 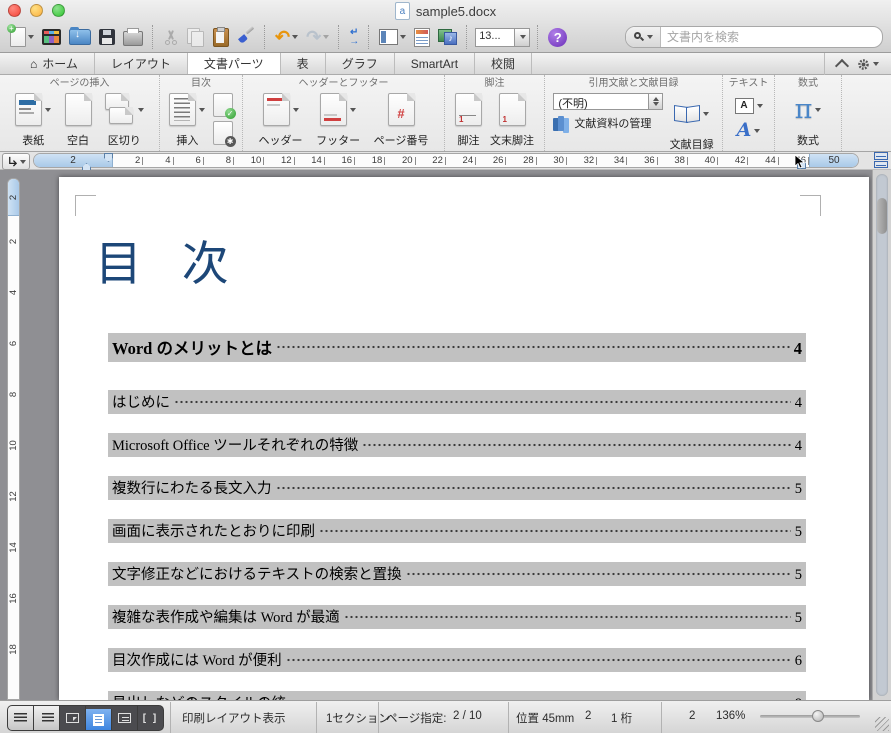 What do you see at coordinates (435, 63) in the screenshot?
I see `ribbon-tab: ⌂ SmartArt` at bounding box center [435, 63].